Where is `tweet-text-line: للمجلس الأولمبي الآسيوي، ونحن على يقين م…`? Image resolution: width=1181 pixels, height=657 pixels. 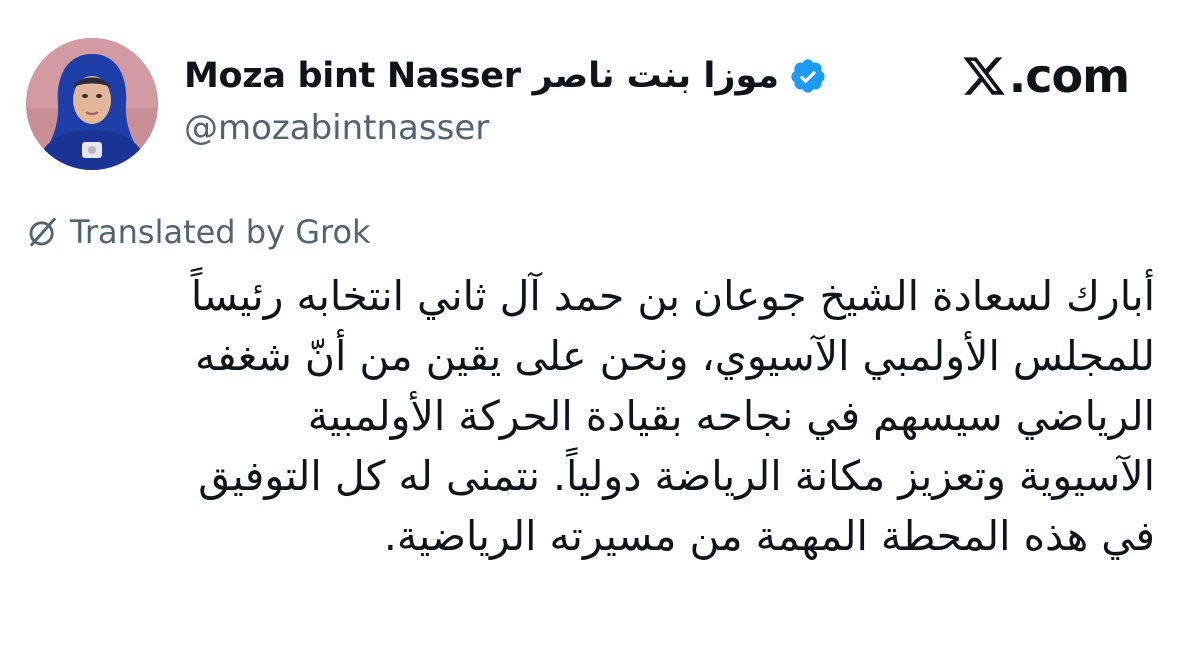 tweet-text-line: للمجلس الأولمبي الآسيوي، ونحن على يقين م… is located at coordinates (674, 356).